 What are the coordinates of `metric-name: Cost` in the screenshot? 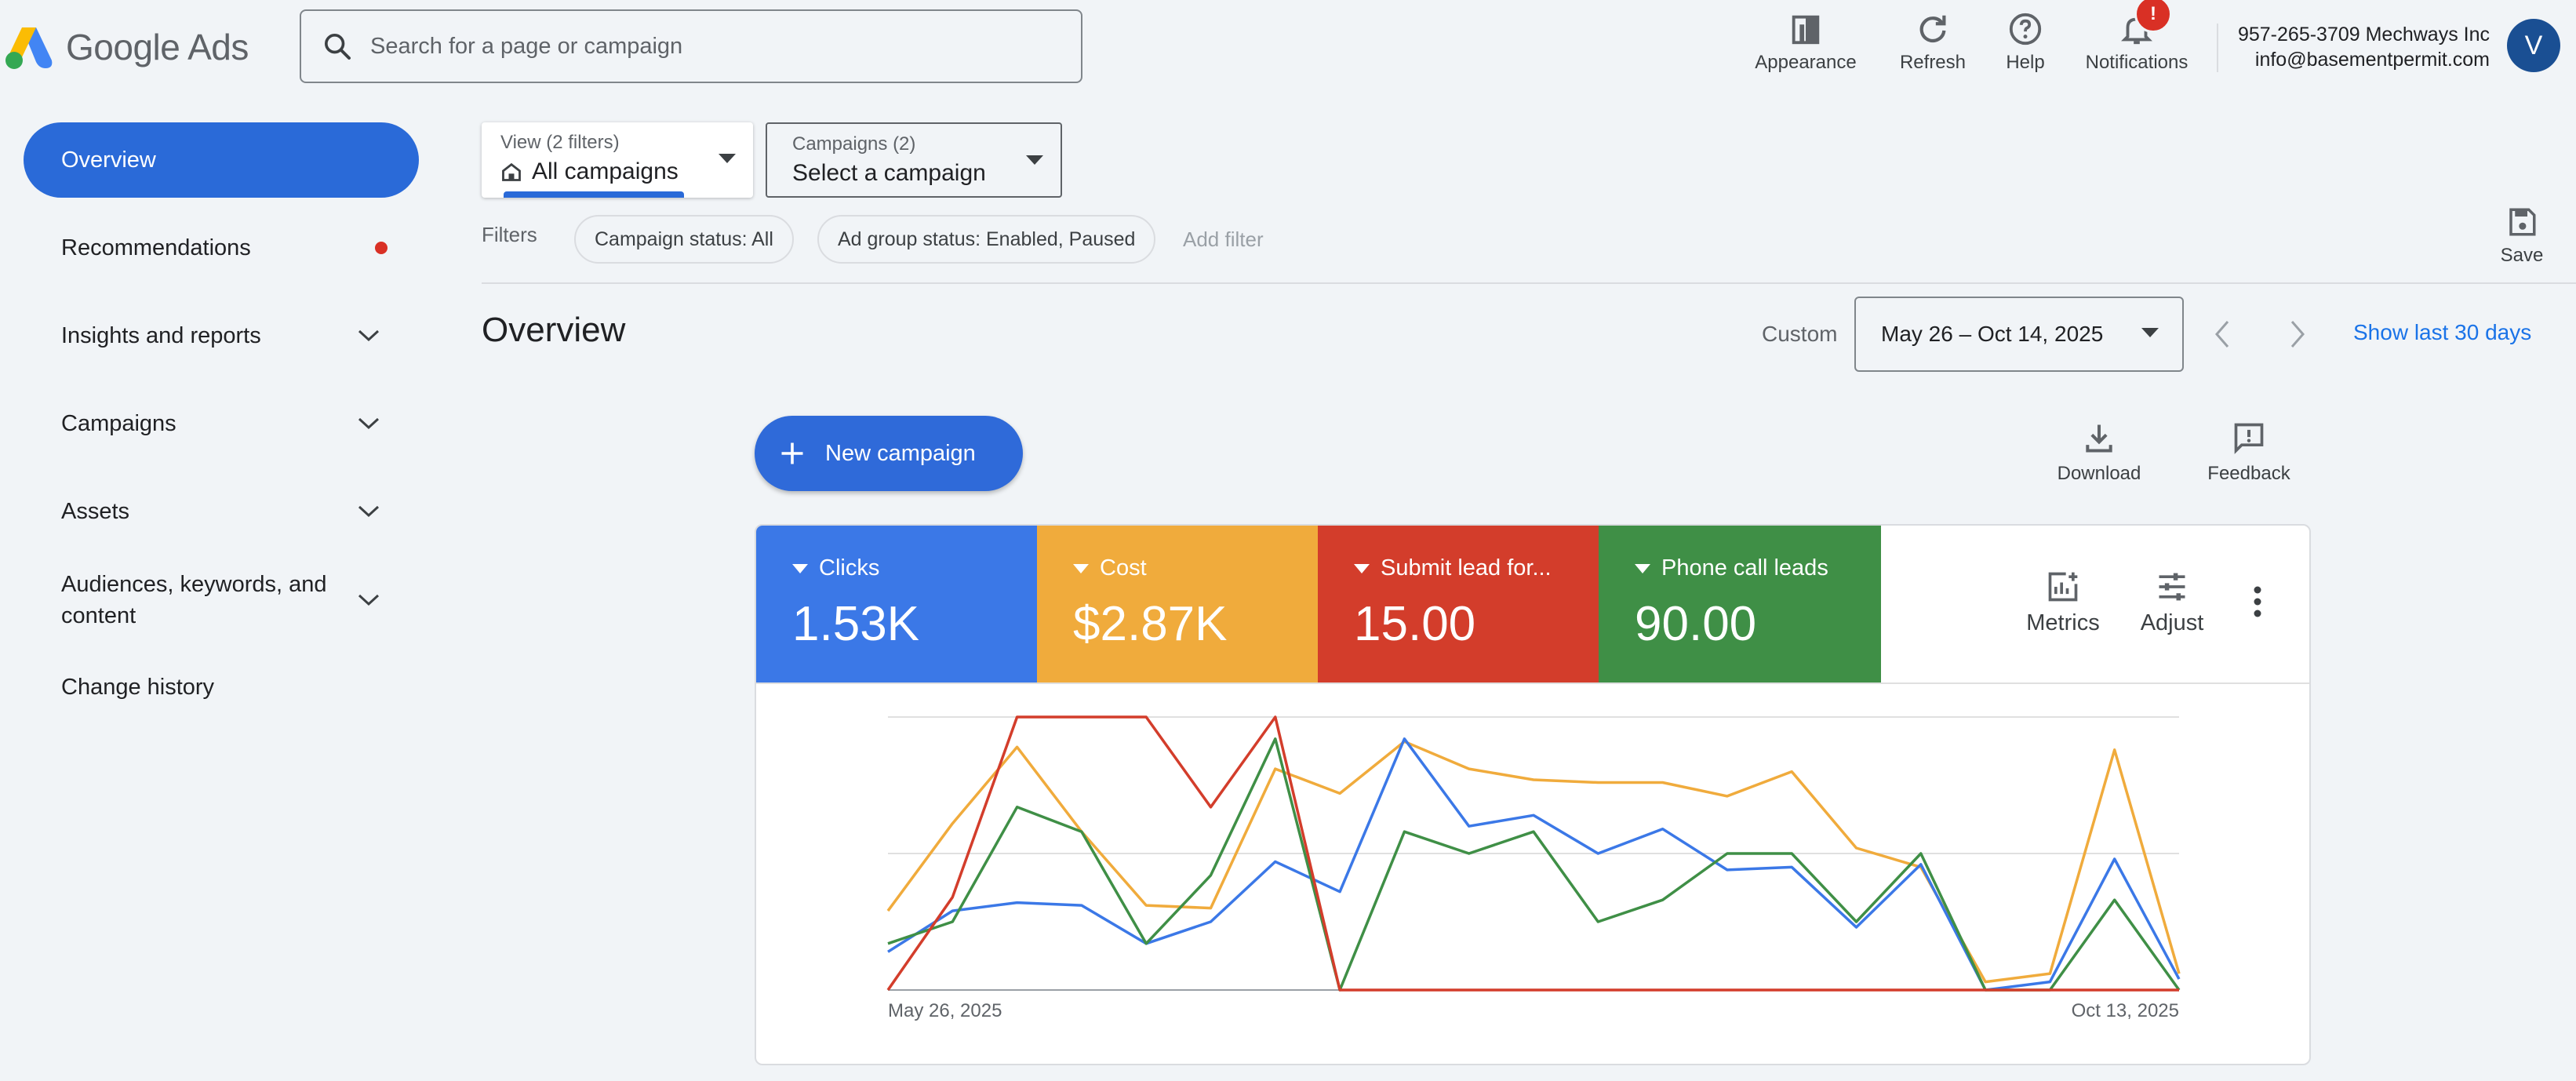 It's located at (1123, 568).